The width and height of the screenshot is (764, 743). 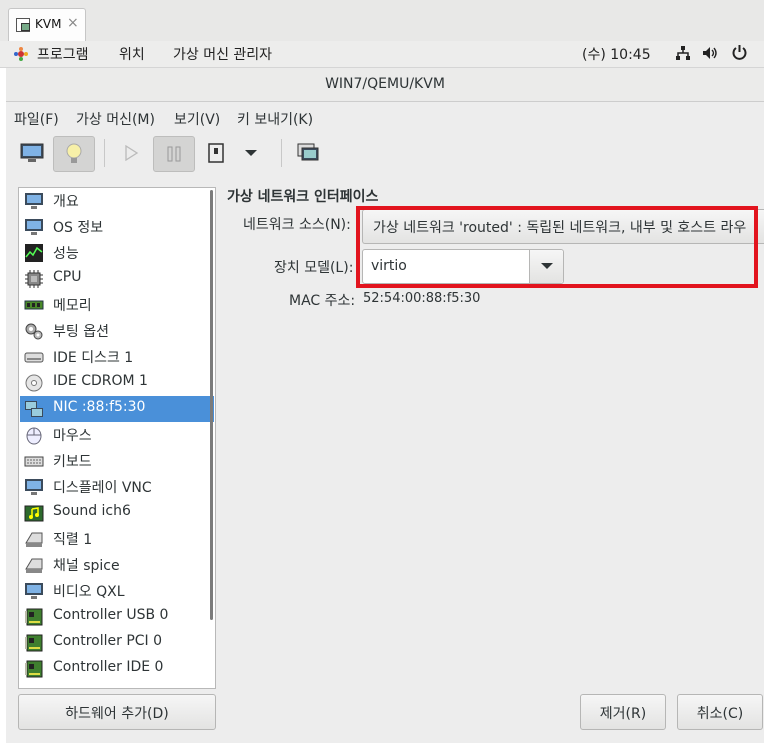 I want to click on device-list-item-label: 마우스, so click(x=72, y=436).